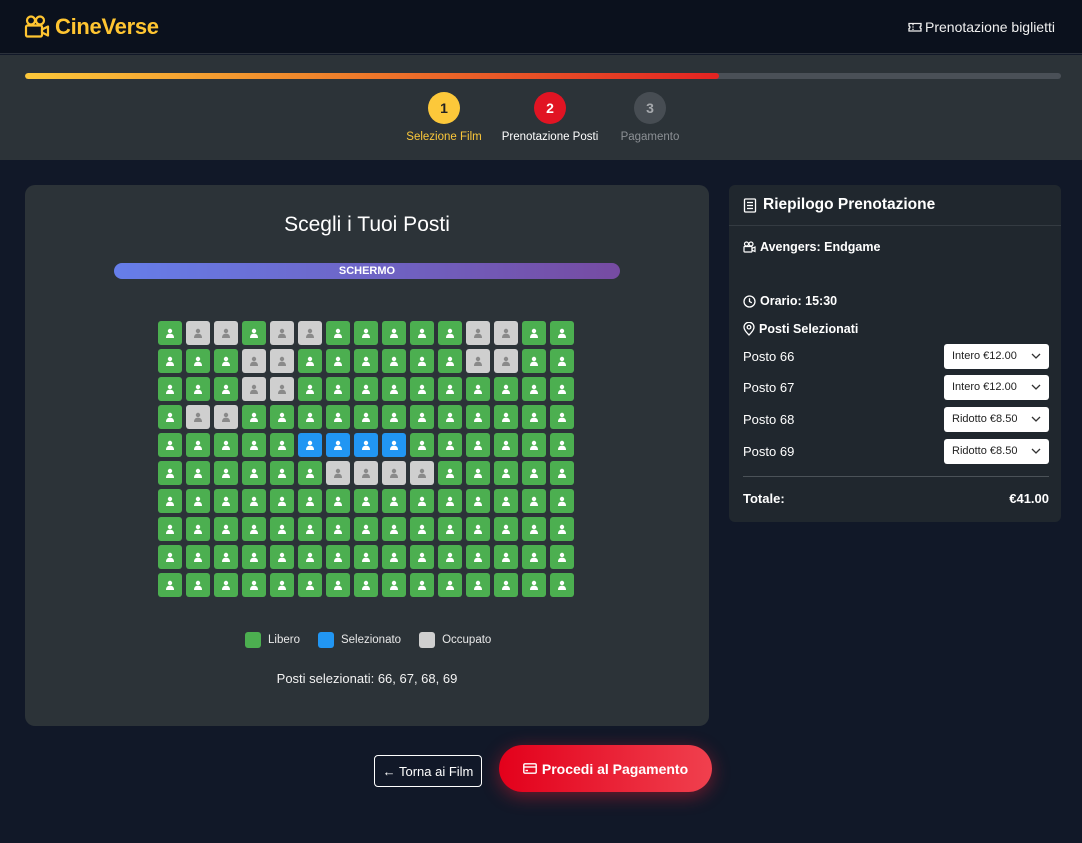 The width and height of the screenshot is (1082, 843). I want to click on proceed-to-payment-button: Procedi al Pagamento, so click(605, 768).